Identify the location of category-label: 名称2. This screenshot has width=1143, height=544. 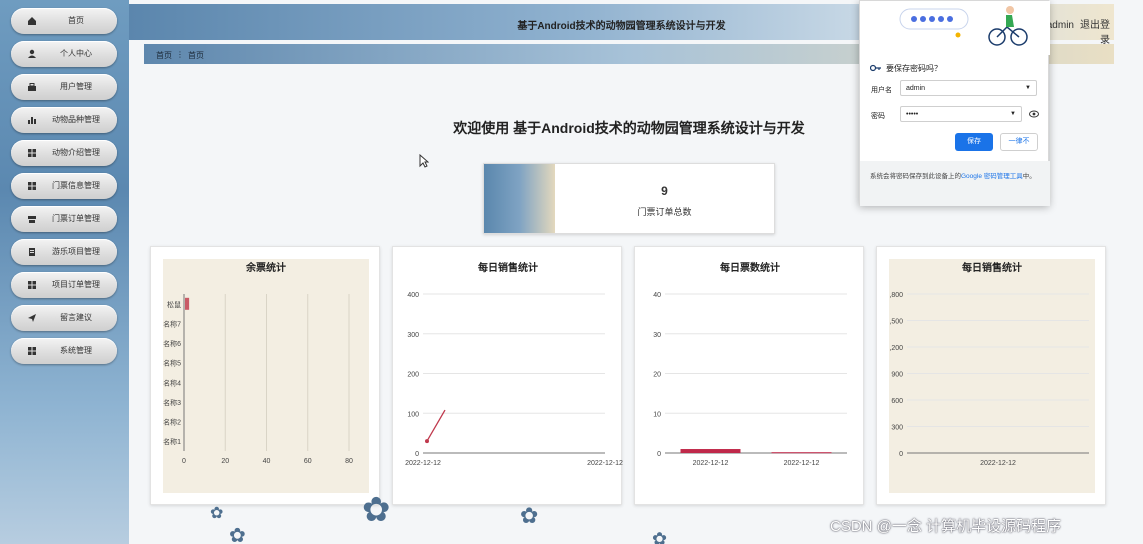
(172, 422).